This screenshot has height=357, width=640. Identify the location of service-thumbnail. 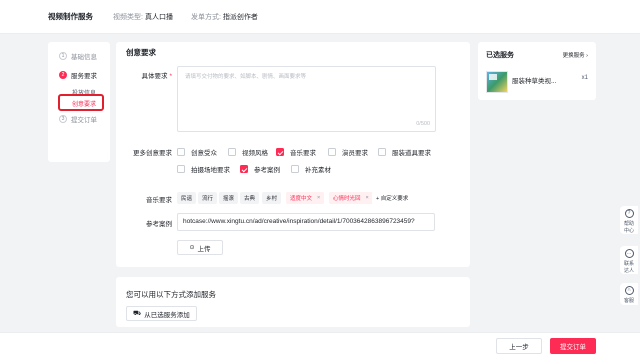
(497, 82).